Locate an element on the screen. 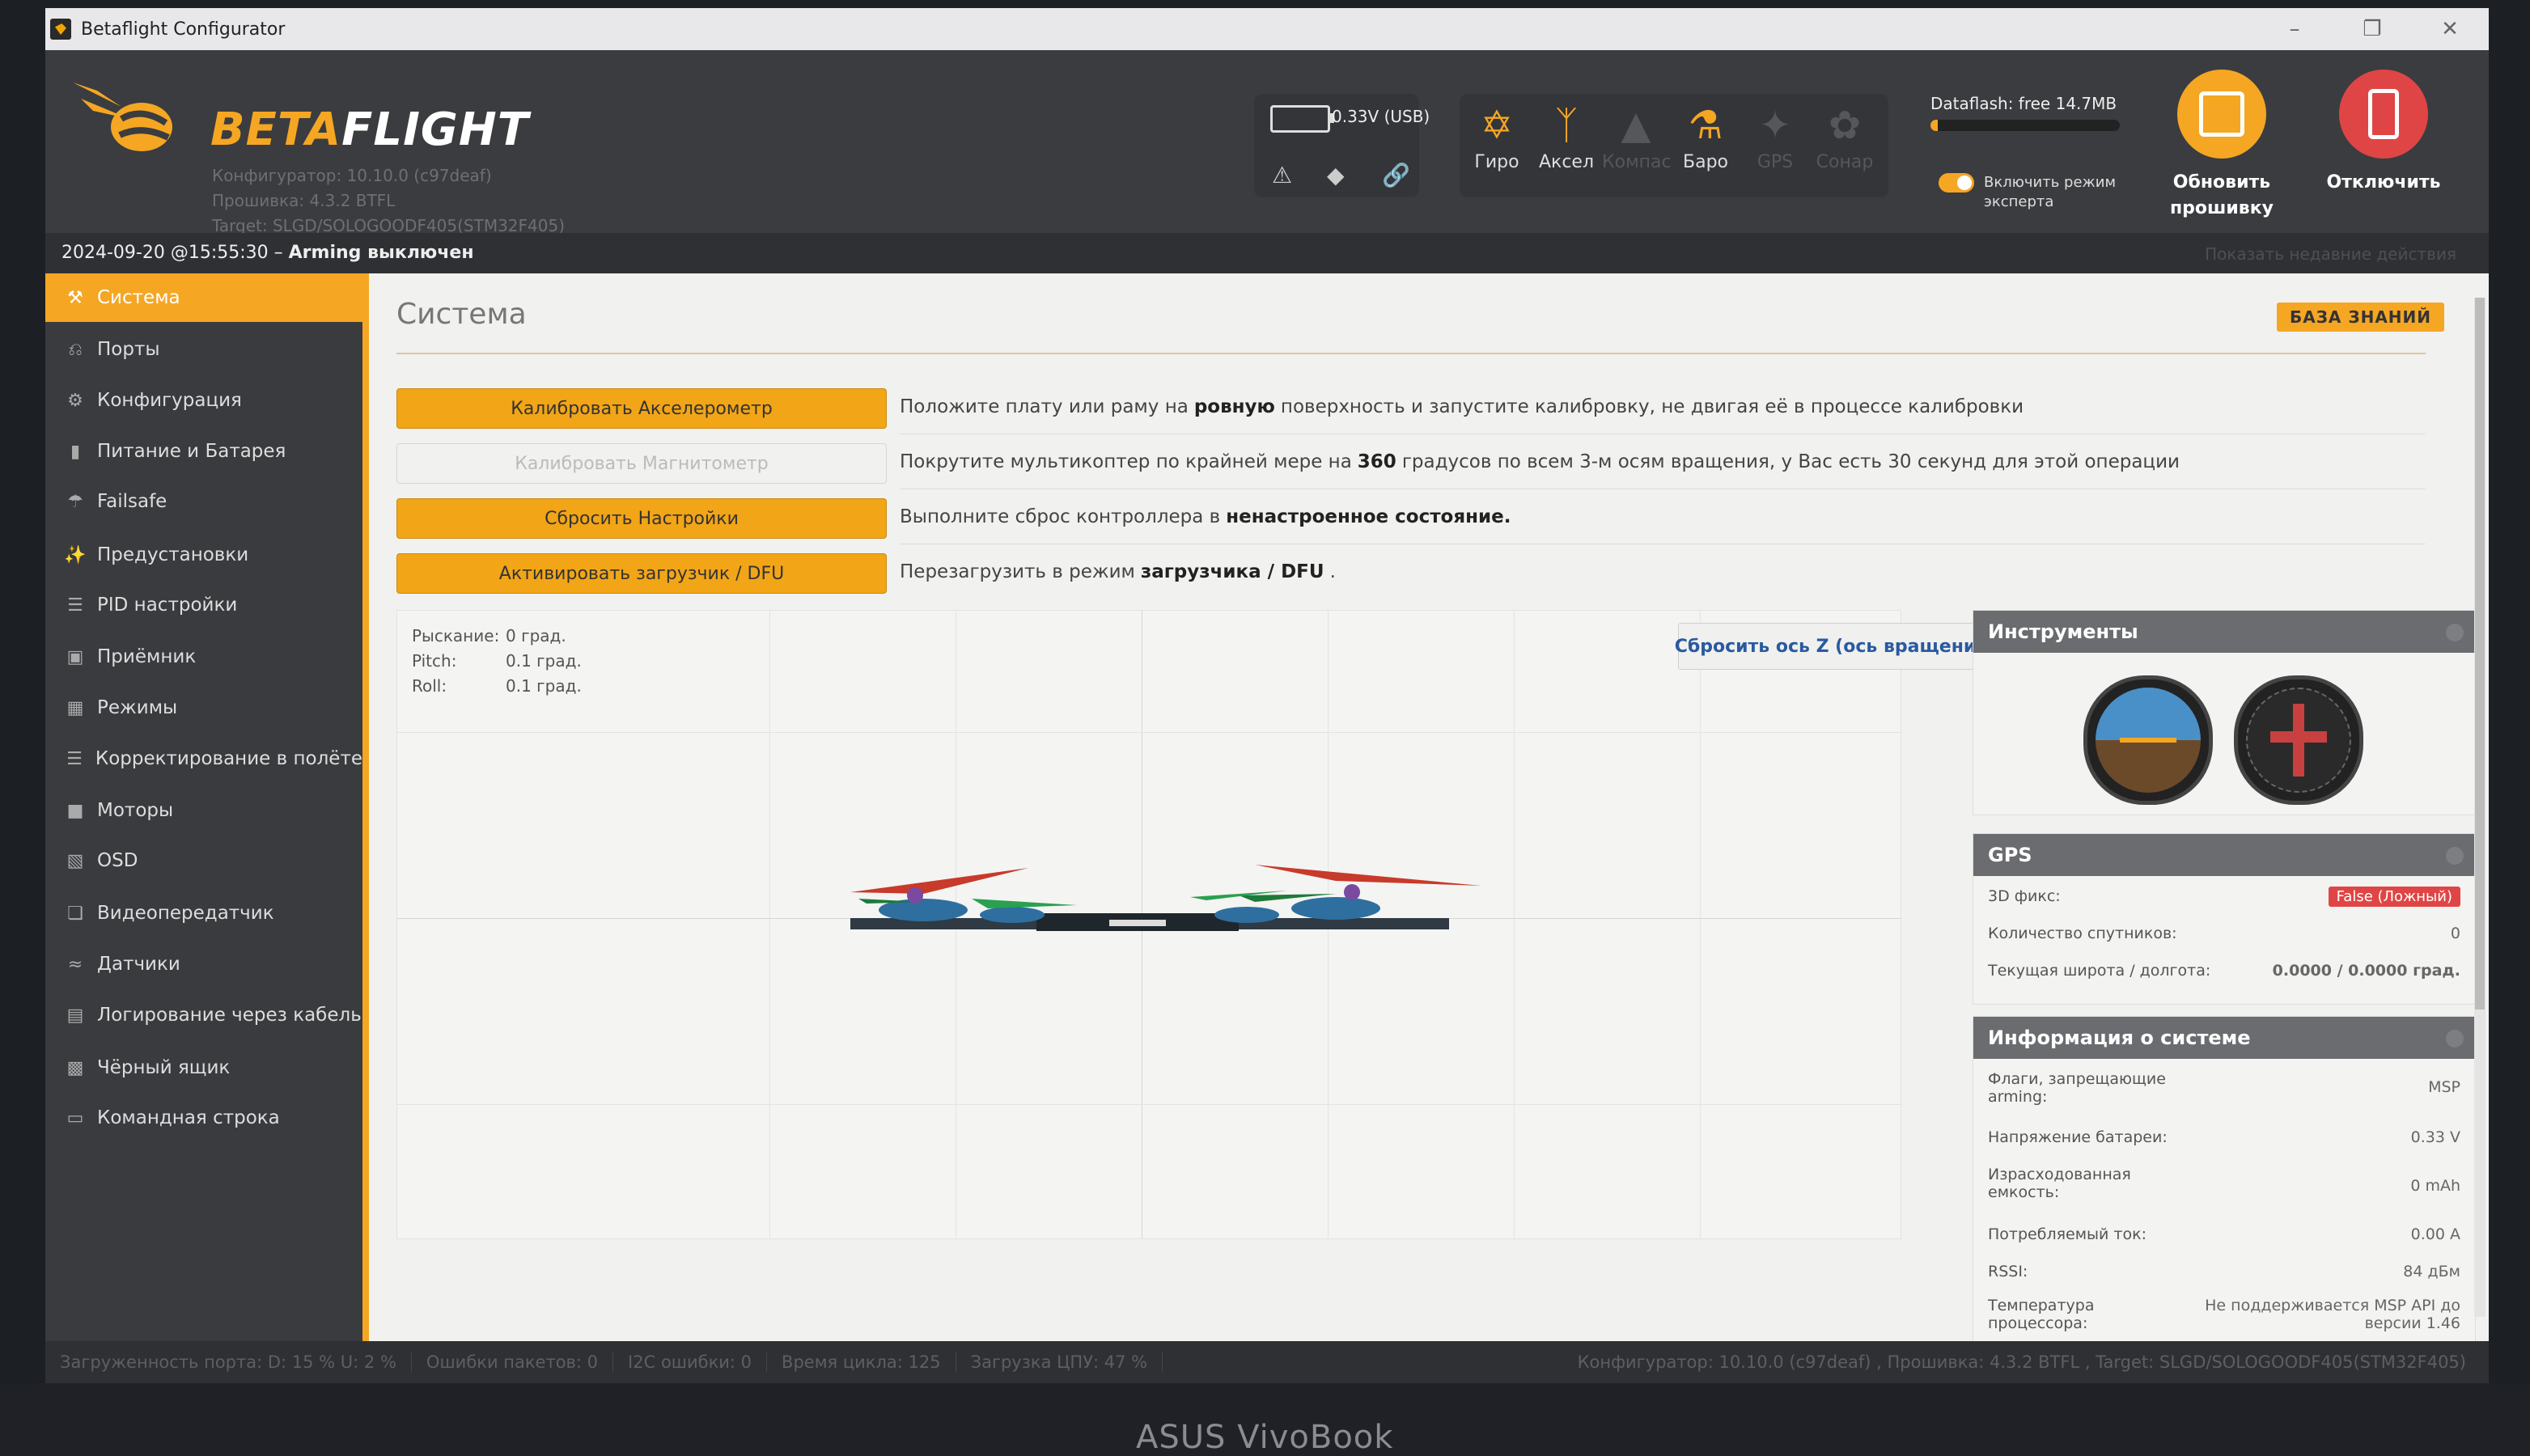 The image size is (2530, 1456). sidebar-item-label: Моторы is located at coordinates (135, 810).